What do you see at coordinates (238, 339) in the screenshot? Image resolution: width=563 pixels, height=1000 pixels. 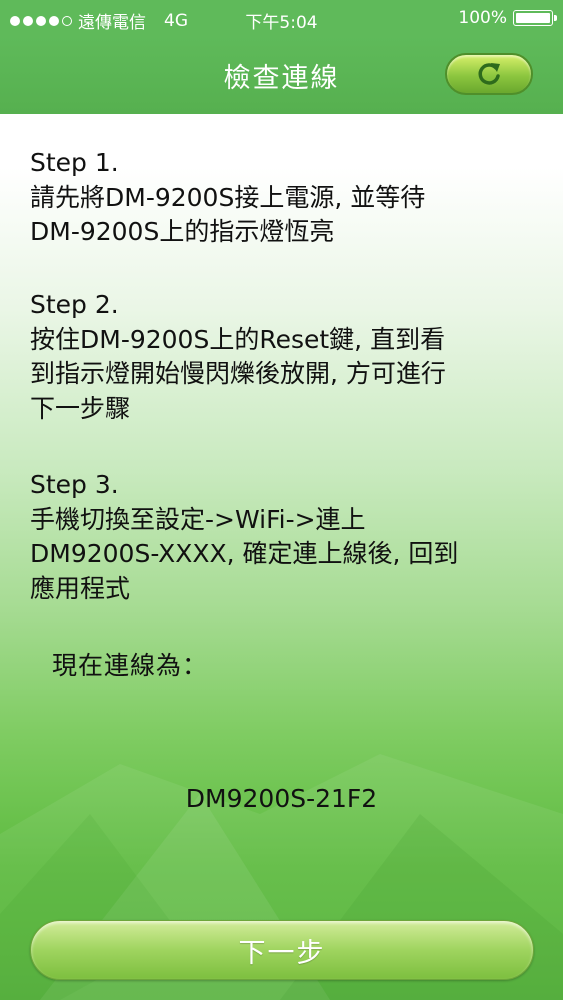 I see `step-line: 按住DM-9200S上的Reset鍵, 直到看` at bounding box center [238, 339].